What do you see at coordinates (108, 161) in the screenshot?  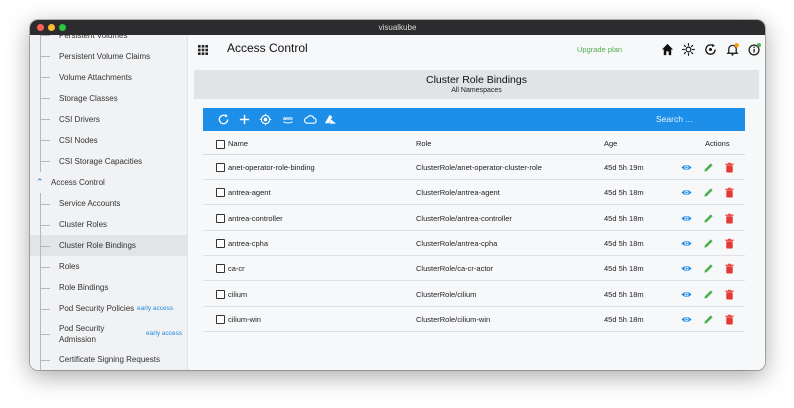 I see `sidebar-item-csi-storage-capacities: CSI Storage Capacities` at bounding box center [108, 161].